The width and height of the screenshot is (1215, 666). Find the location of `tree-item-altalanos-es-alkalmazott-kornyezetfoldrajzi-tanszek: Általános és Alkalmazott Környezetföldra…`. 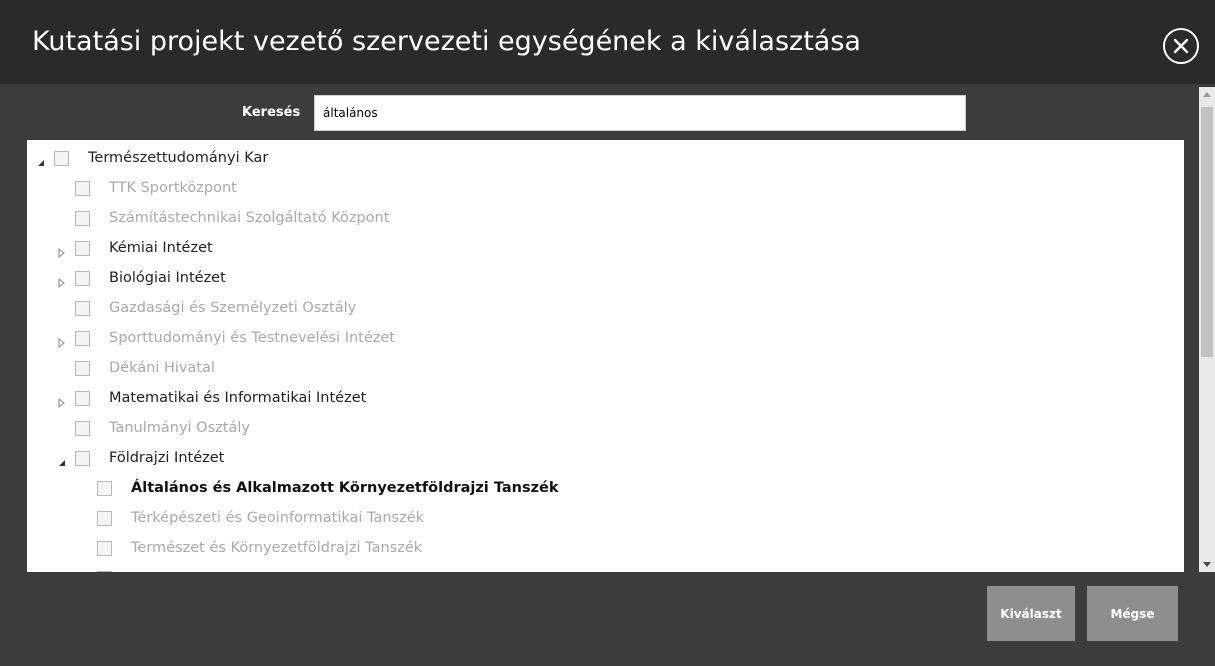

tree-item-altalanos-es-alkalmazott-kornyezetfoldrajzi-tanszek: Általános és Alkalmazott Környezetföldra… is located at coordinates (319, 488).